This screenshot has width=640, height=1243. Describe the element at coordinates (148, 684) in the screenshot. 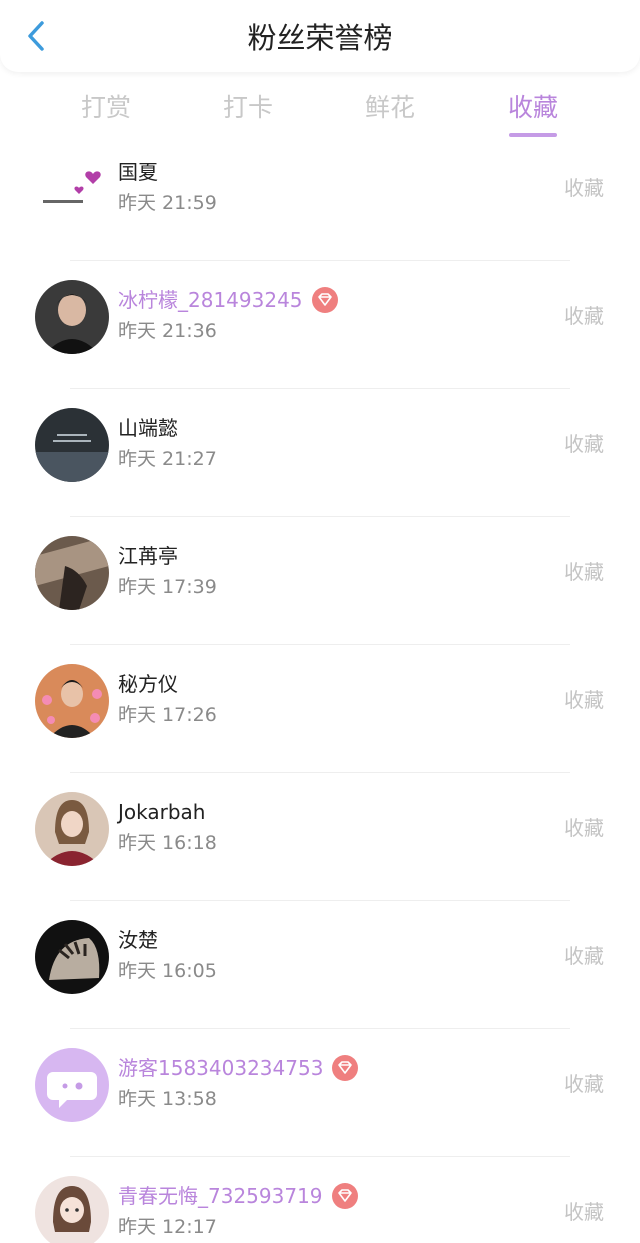

I see `user-name: 秘方仪` at that location.